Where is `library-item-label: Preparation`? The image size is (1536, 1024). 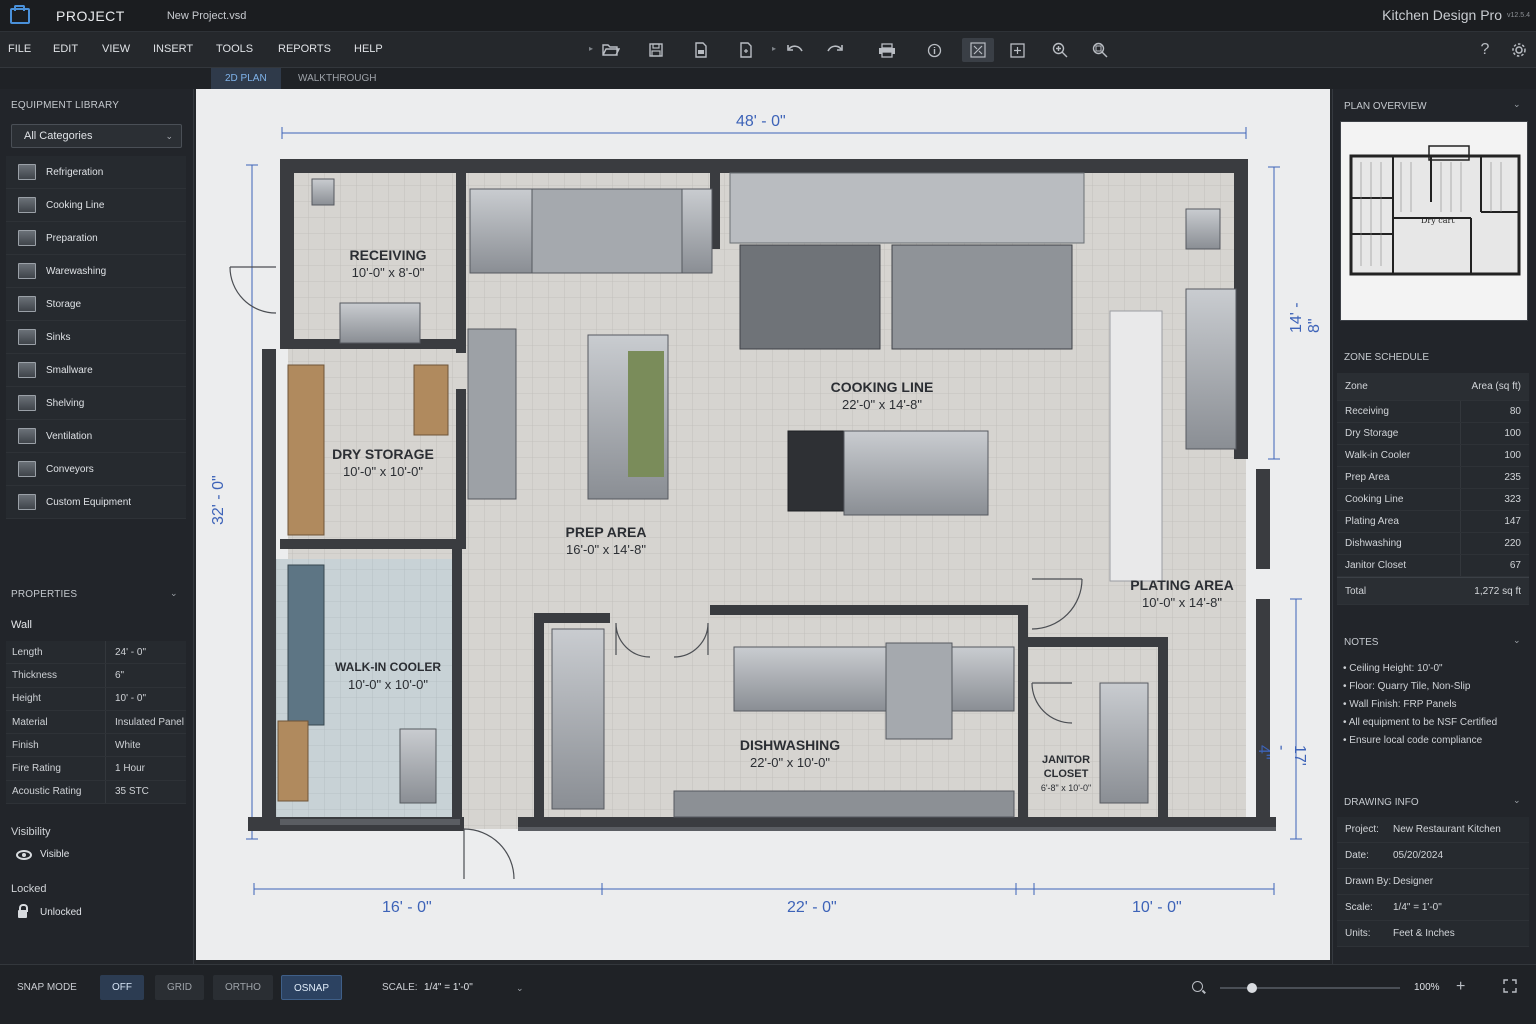
library-item-label: Preparation is located at coordinates (72, 238).